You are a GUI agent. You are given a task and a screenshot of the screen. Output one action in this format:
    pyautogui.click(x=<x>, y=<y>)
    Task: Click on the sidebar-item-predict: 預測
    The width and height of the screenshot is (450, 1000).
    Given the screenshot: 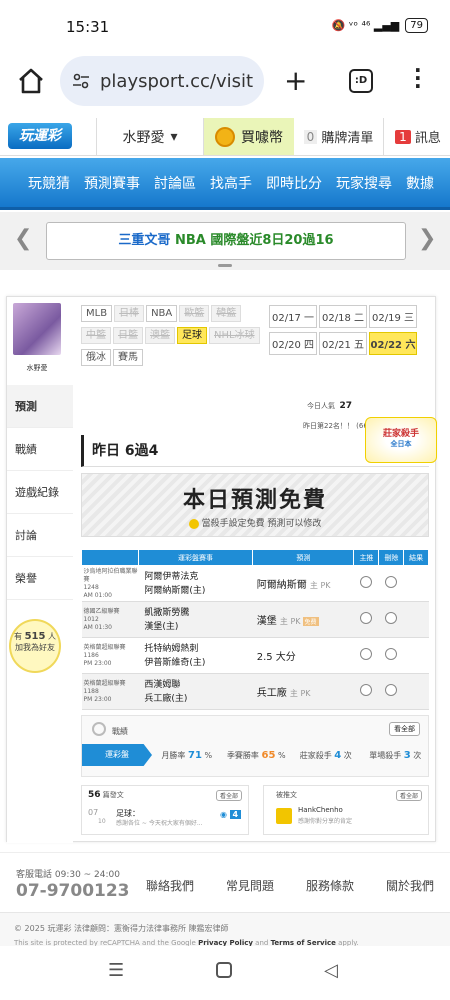 What is the action you would take?
    pyautogui.click(x=40, y=406)
    